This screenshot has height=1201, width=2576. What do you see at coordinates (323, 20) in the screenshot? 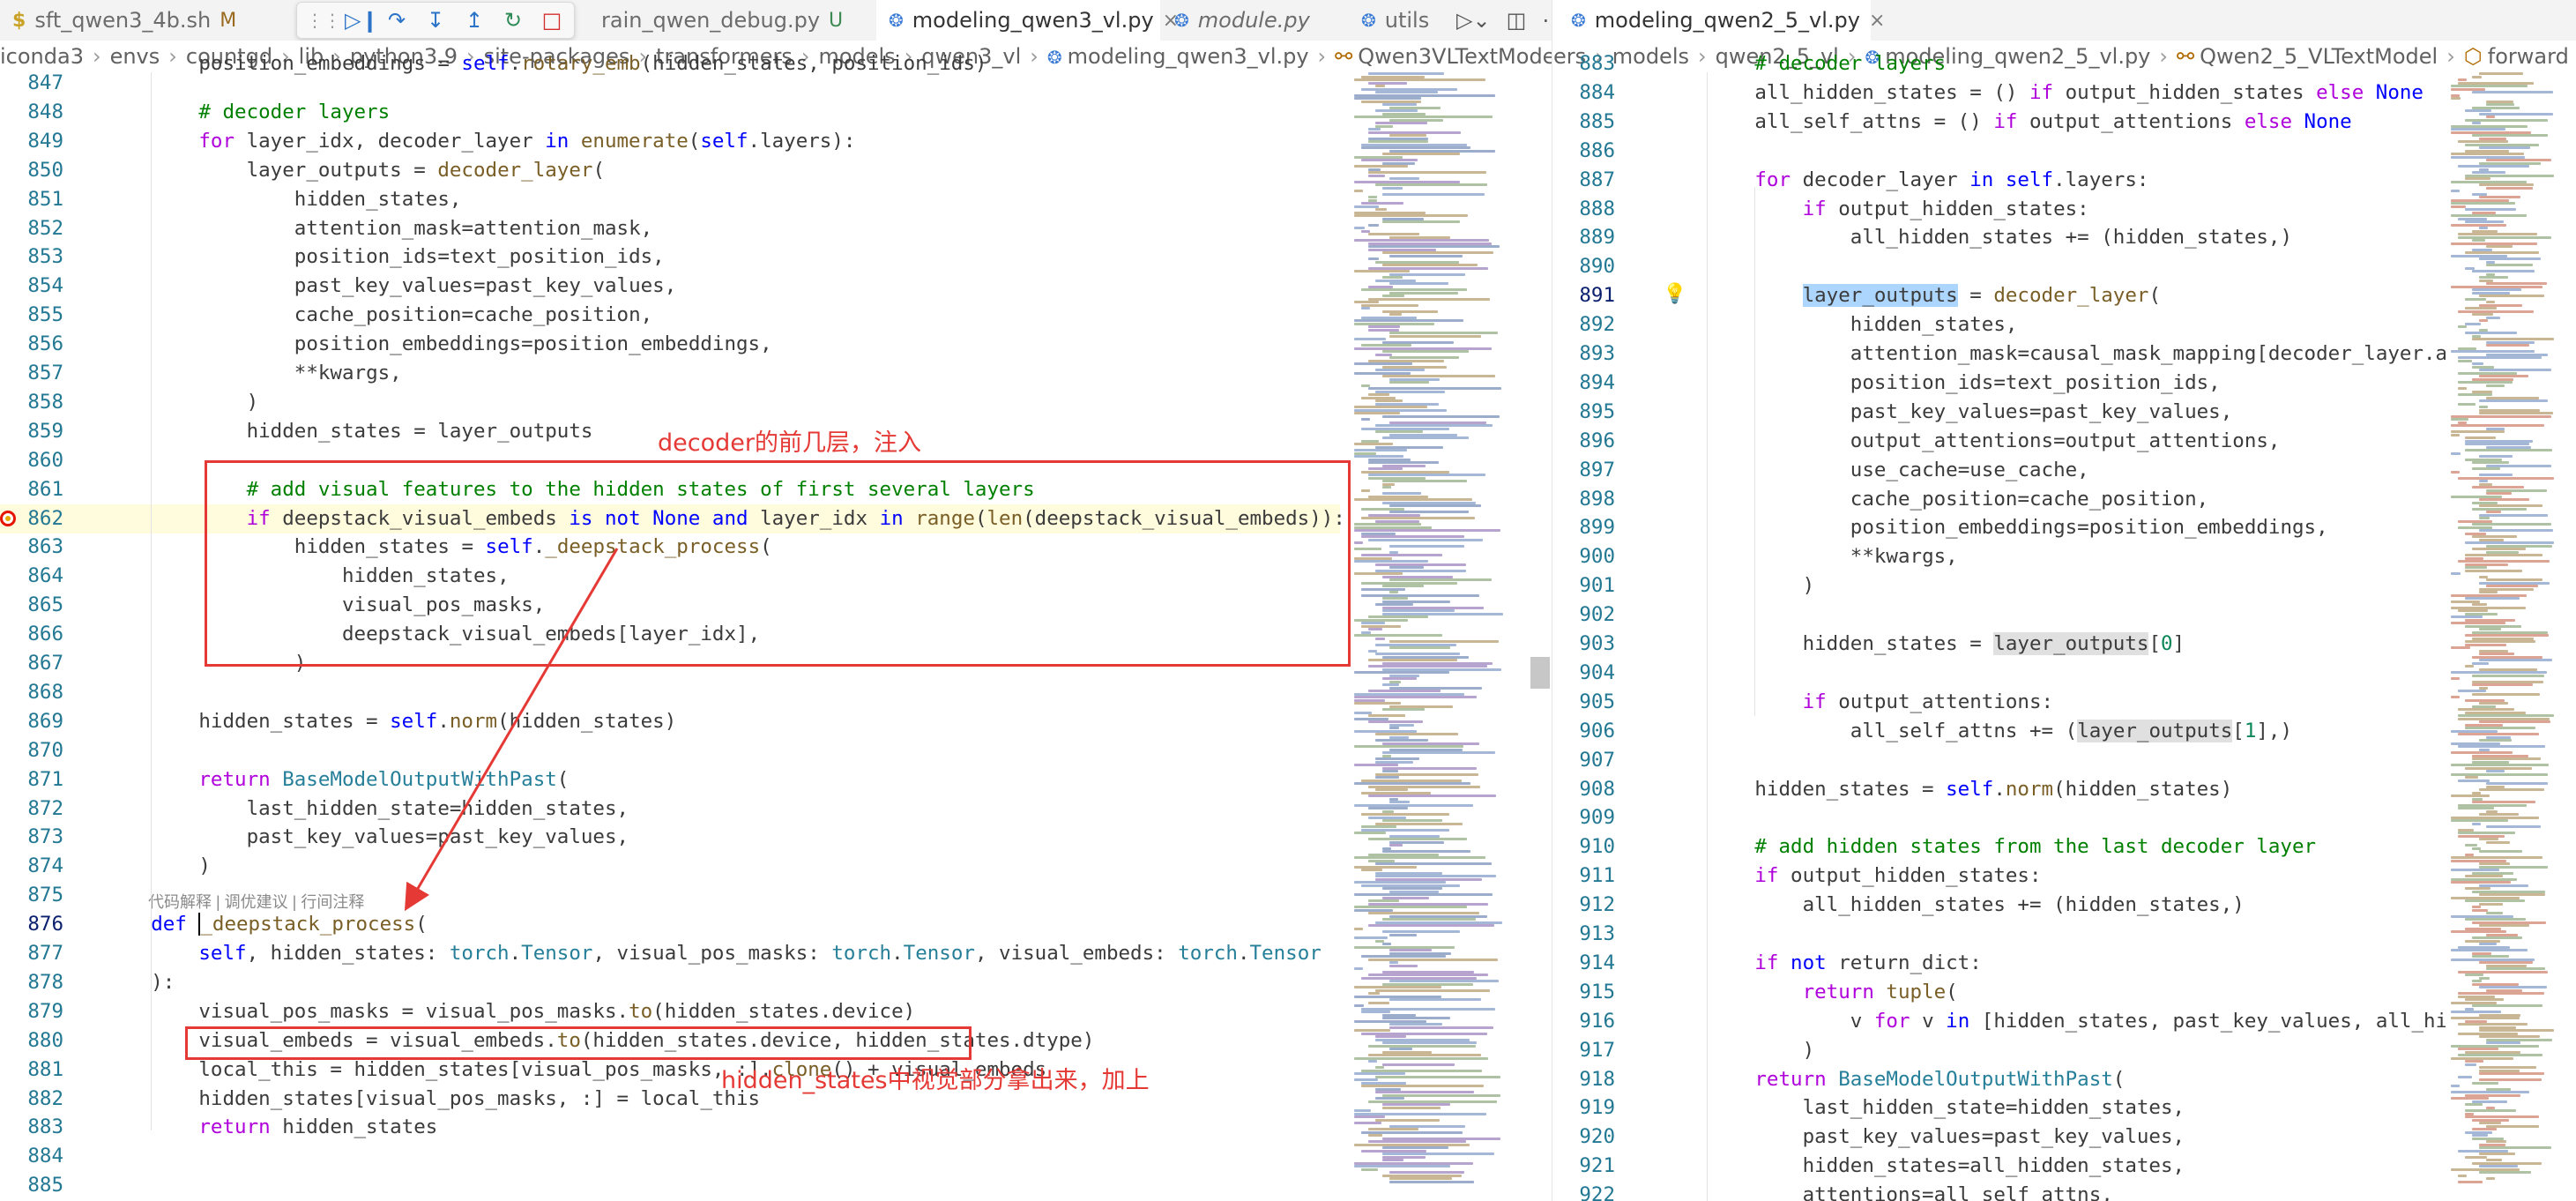
I see `grip-icon: ⋮⋮` at bounding box center [323, 20].